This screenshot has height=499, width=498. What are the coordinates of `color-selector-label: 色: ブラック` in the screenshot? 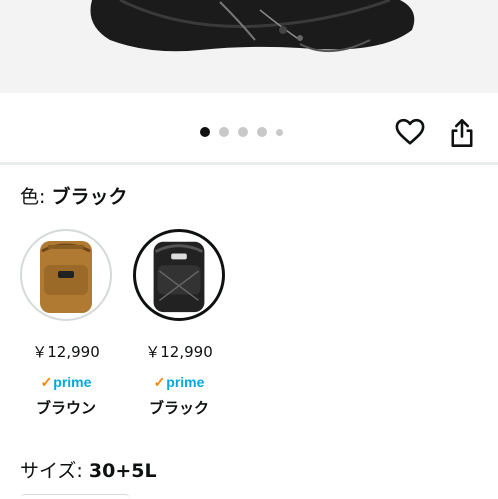 It's located at (73, 197).